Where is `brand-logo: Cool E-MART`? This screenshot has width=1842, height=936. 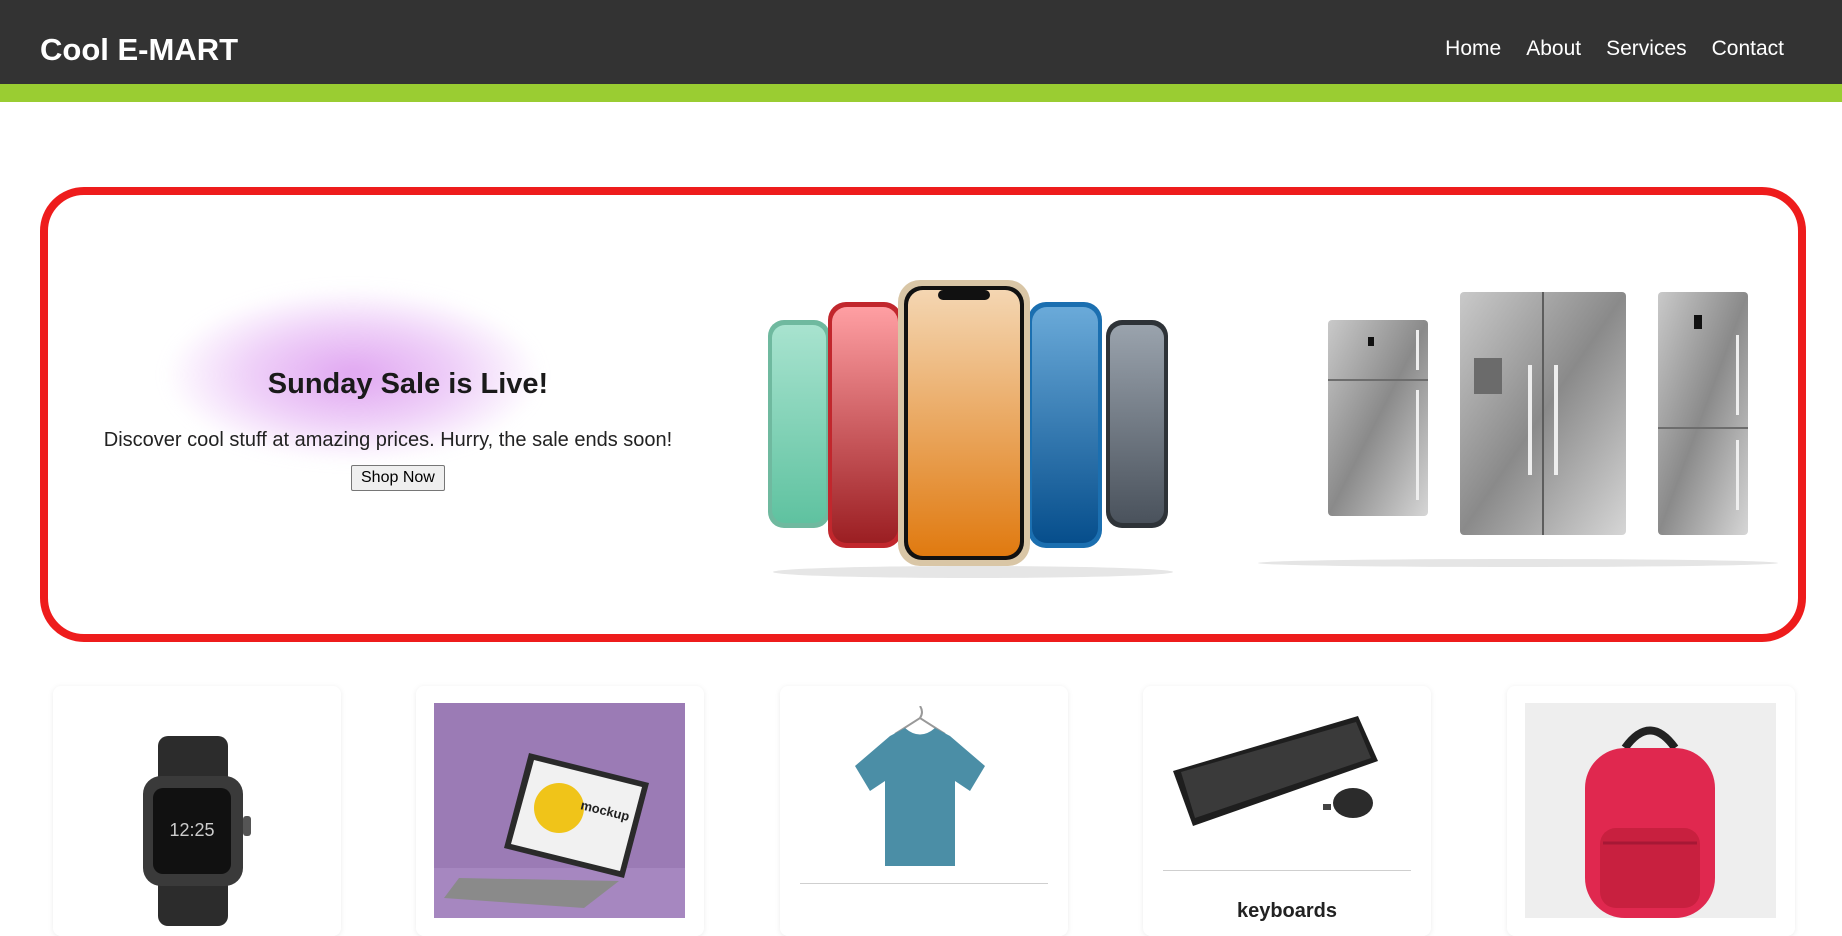 brand-logo: Cool E-MART is located at coordinates (139, 50).